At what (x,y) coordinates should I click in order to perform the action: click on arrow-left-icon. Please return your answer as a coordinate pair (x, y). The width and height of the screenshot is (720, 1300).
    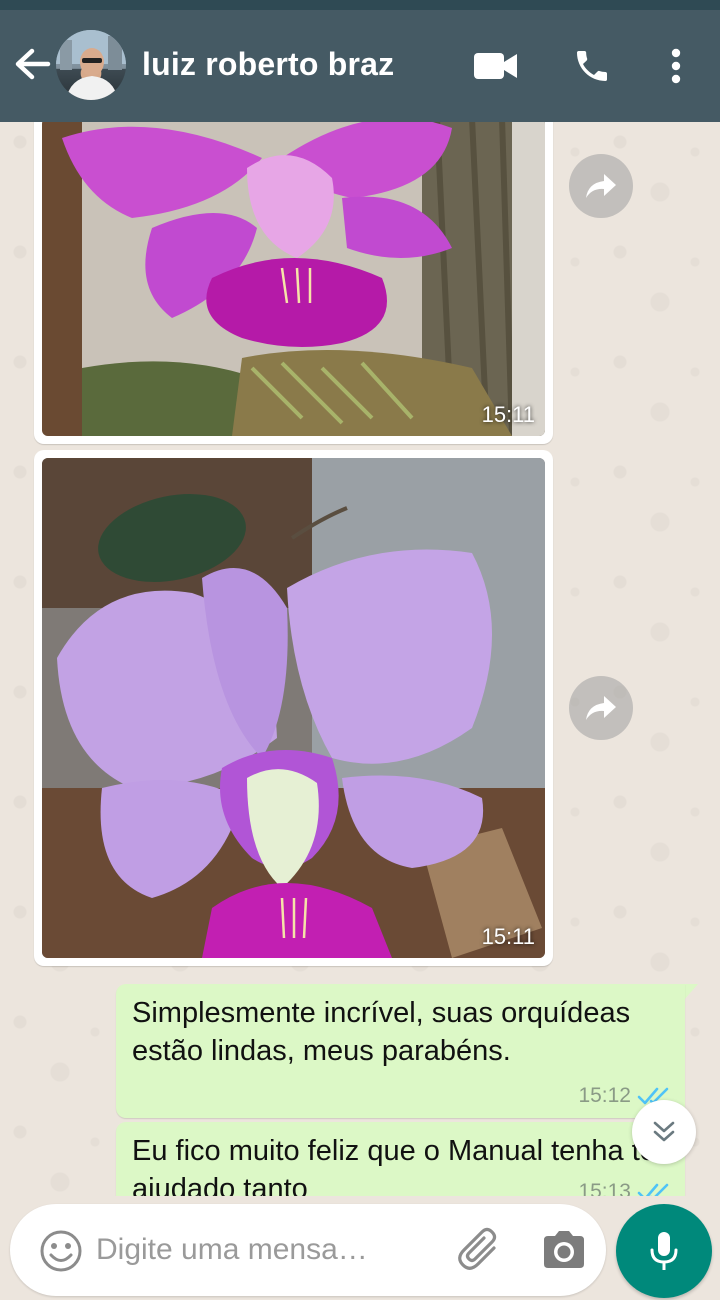
    Looking at the image, I should click on (33, 64).